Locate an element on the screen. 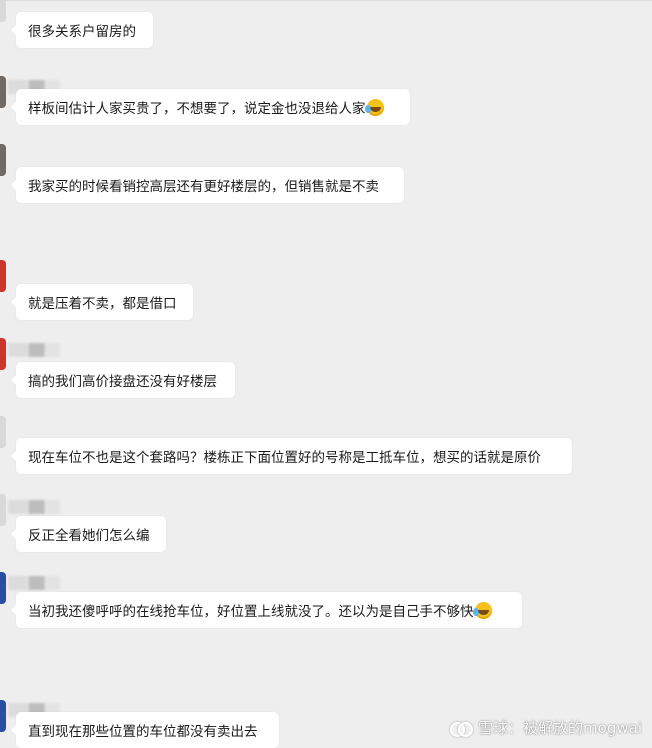 The height and width of the screenshot is (748, 652). message-text: 当初我还傻呼呼的在线抢车位，好位置上线就没了。还以为是自己手不够快 is located at coordinates (251, 612).